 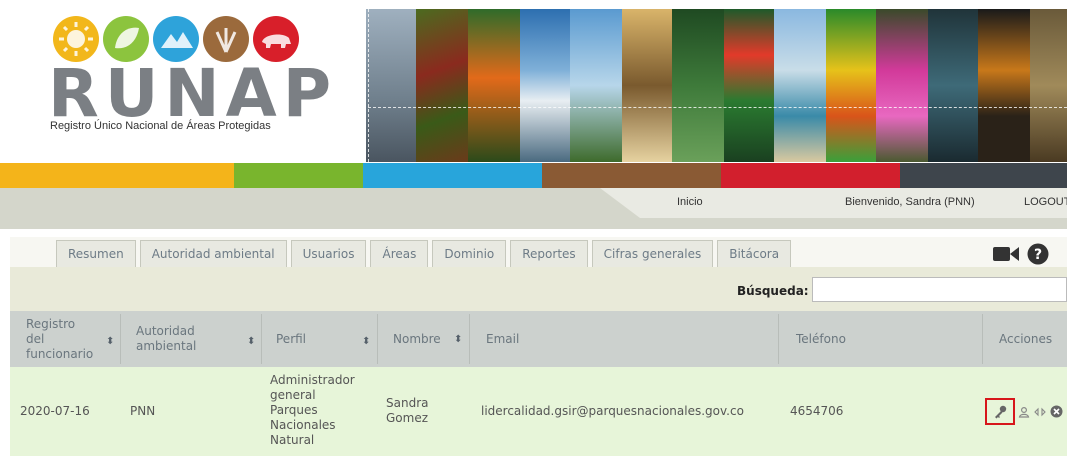 What do you see at coordinates (503, 338) in the screenshot?
I see `column-header-label: Email` at bounding box center [503, 338].